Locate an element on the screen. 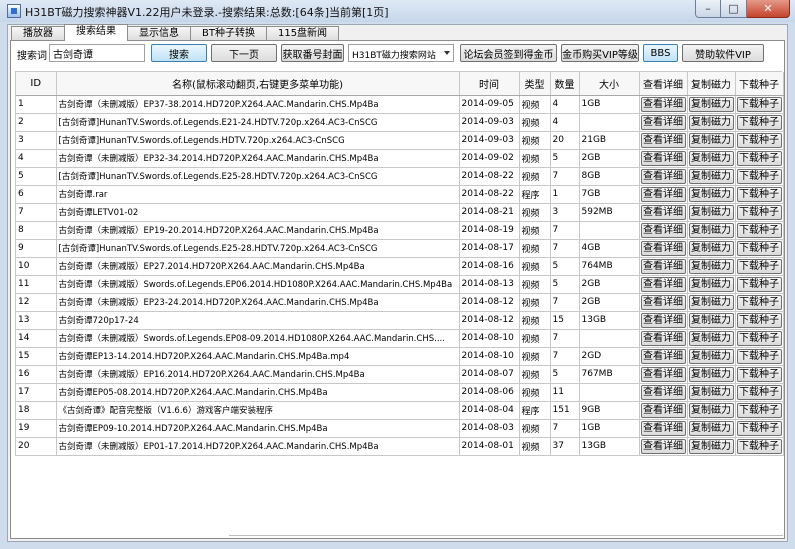 Image resolution: width=795 pixels, height=549 pixels. next-page-button: 下一页 is located at coordinates (244, 53).